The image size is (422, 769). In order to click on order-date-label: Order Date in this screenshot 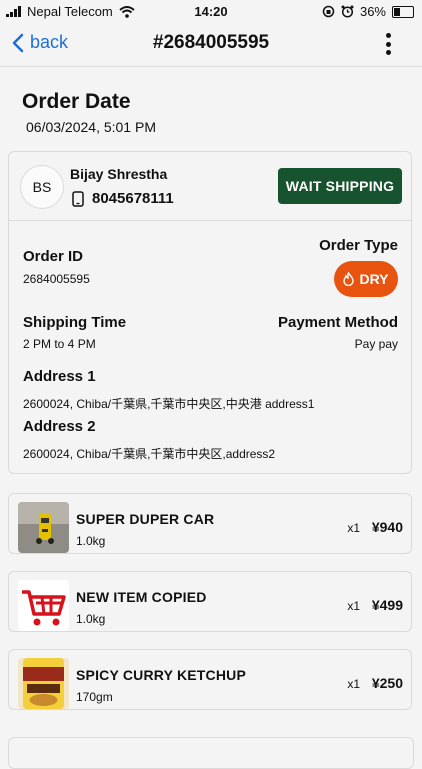, I will do `click(76, 101)`.